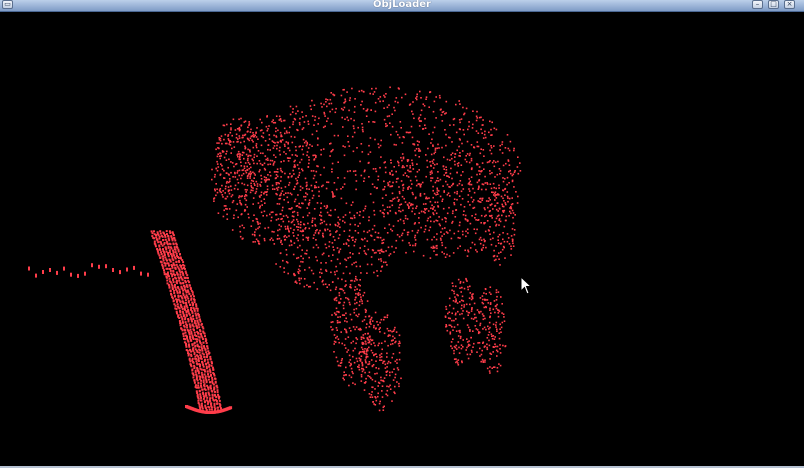 This screenshot has height=468, width=804. Describe the element at coordinates (526, 285) in the screenshot. I see `mouse-pointer-icon` at that location.